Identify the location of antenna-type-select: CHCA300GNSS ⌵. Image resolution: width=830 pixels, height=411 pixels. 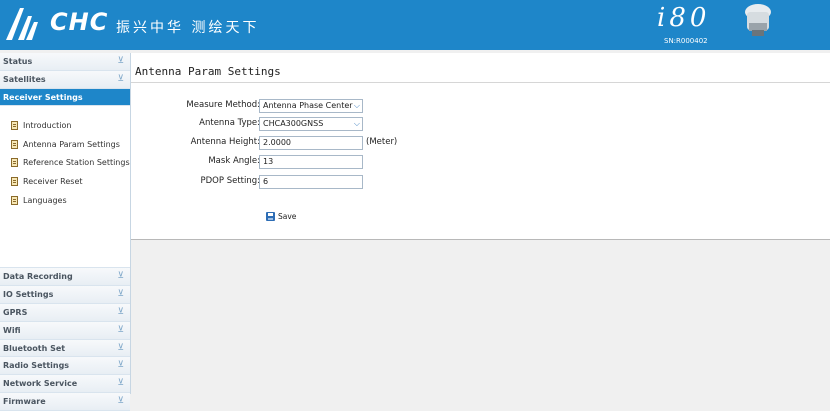
(311, 124).